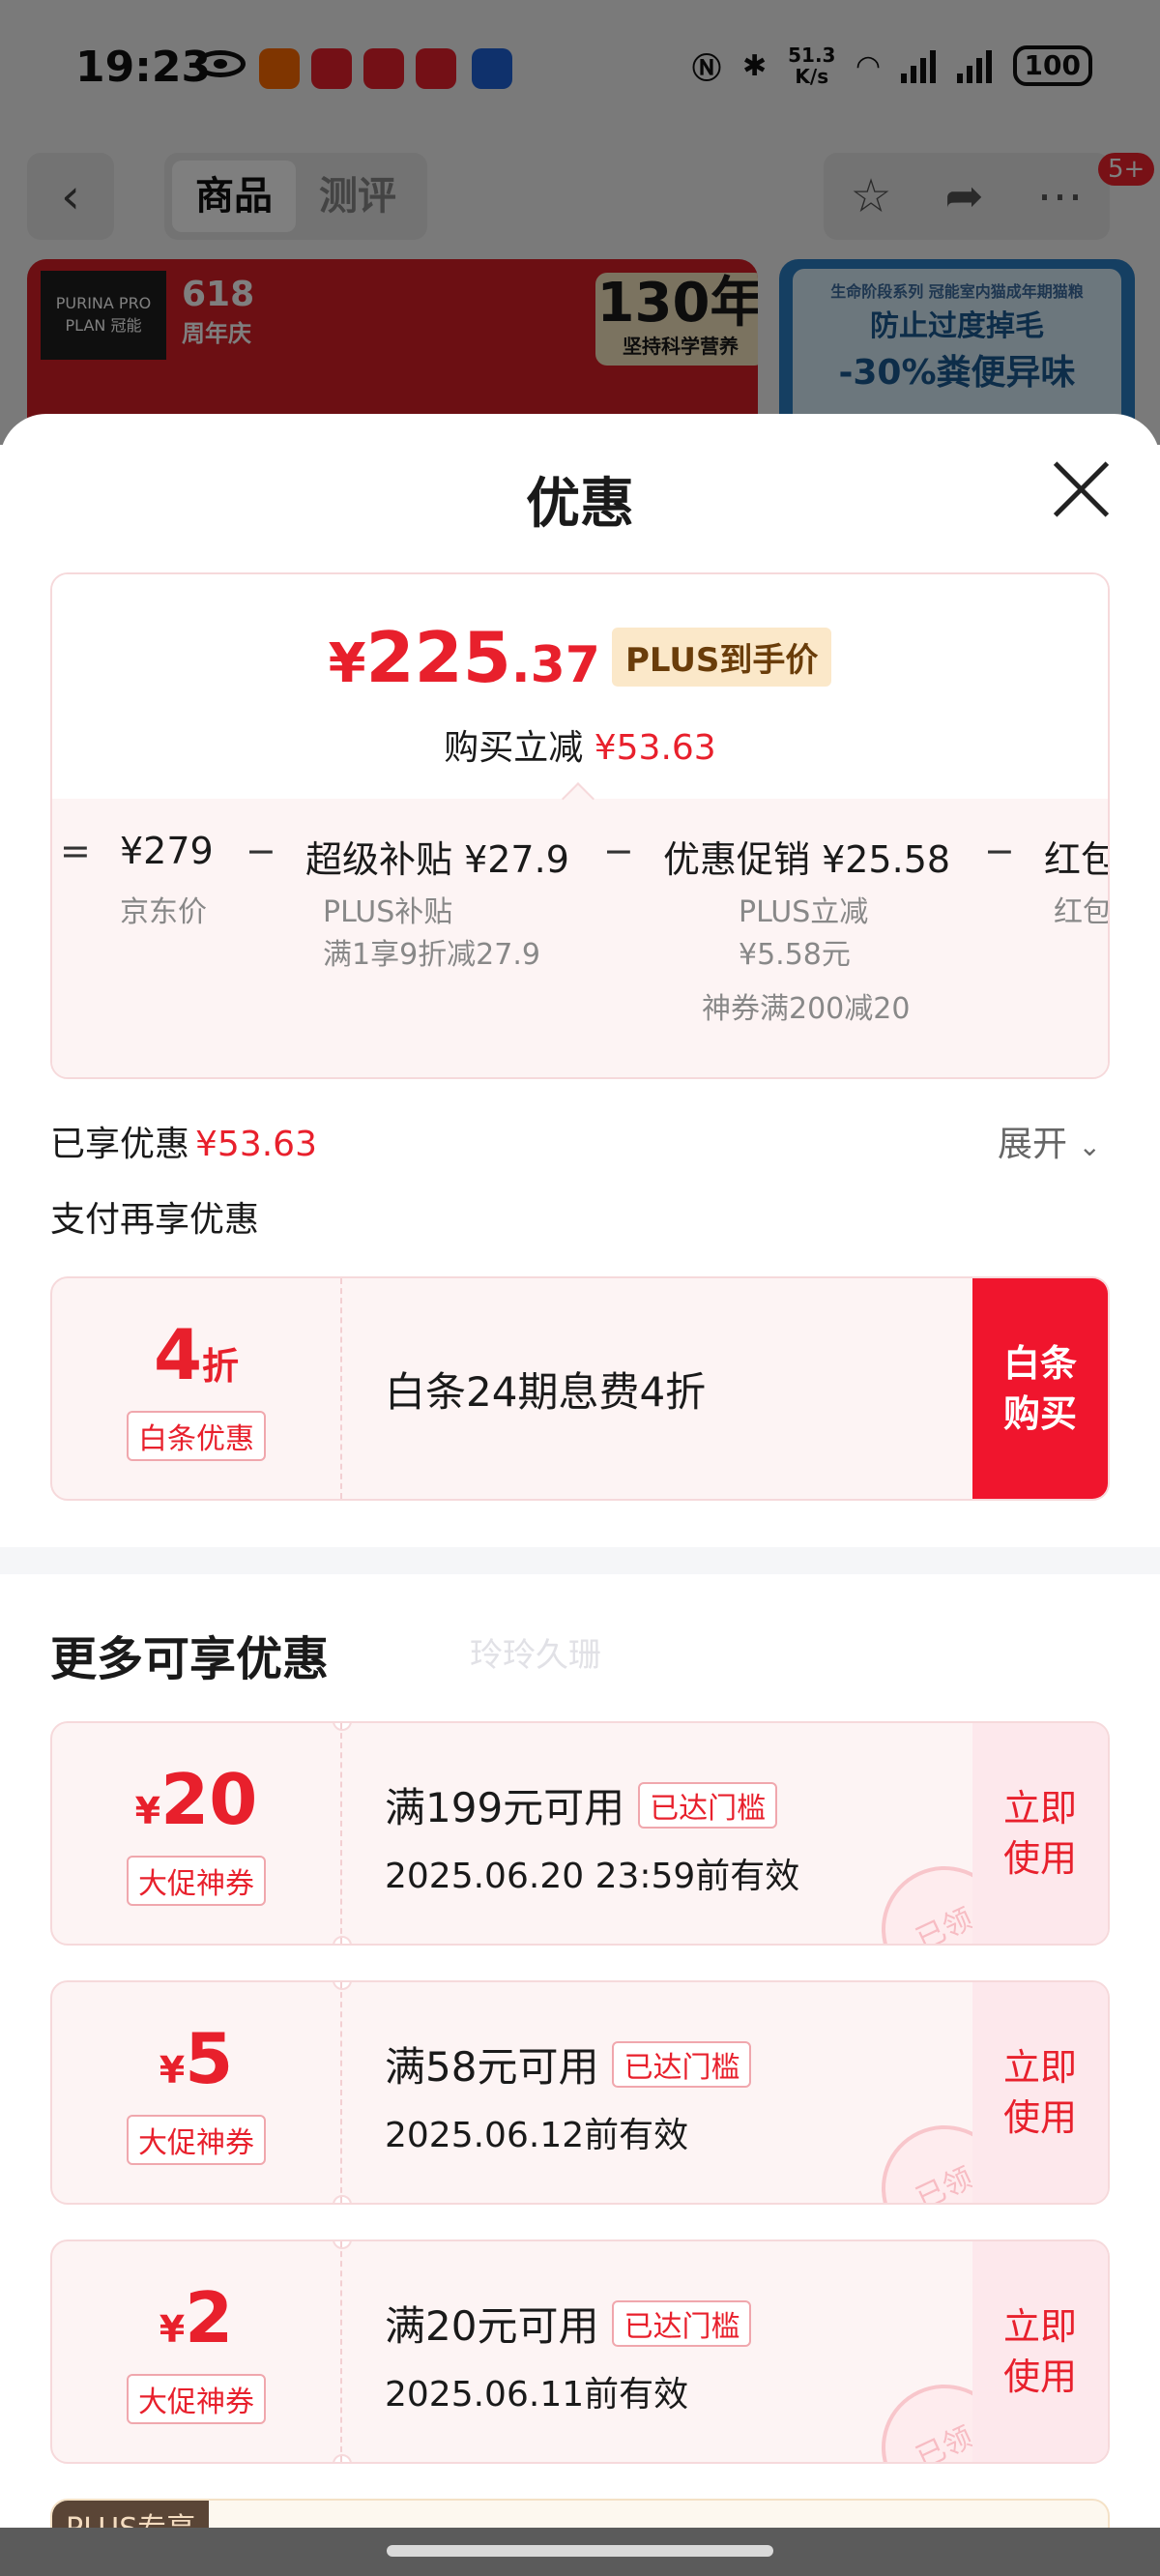 Image resolution: width=1160 pixels, height=2576 pixels. What do you see at coordinates (1076, 859) in the screenshot?
I see `redpack-title: 红包` at bounding box center [1076, 859].